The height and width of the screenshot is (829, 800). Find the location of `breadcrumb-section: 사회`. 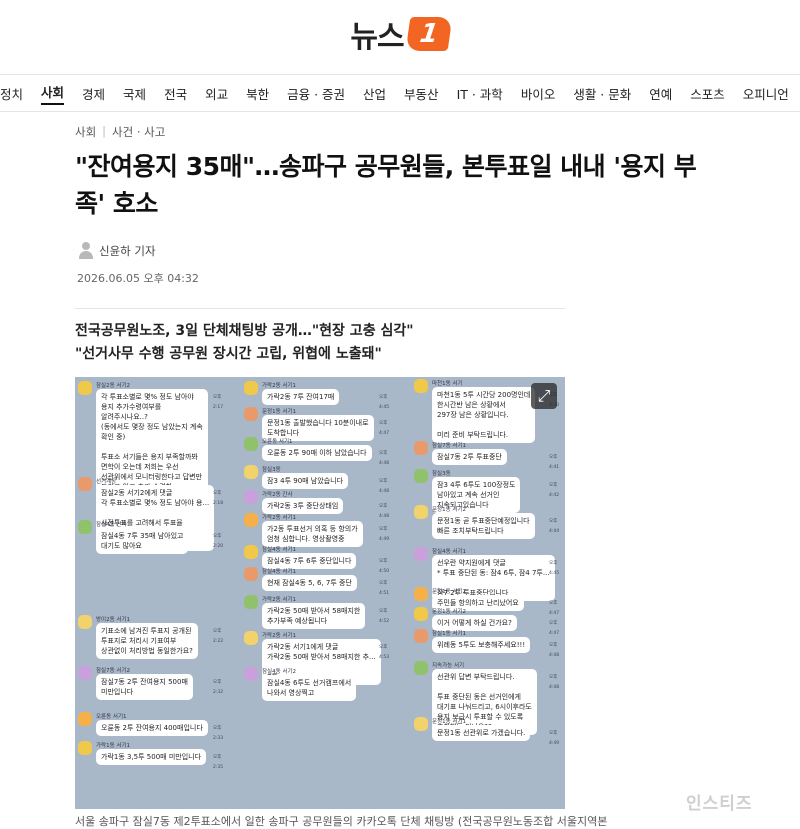

breadcrumb-section: 사회 is located at coordinates (85, 132).